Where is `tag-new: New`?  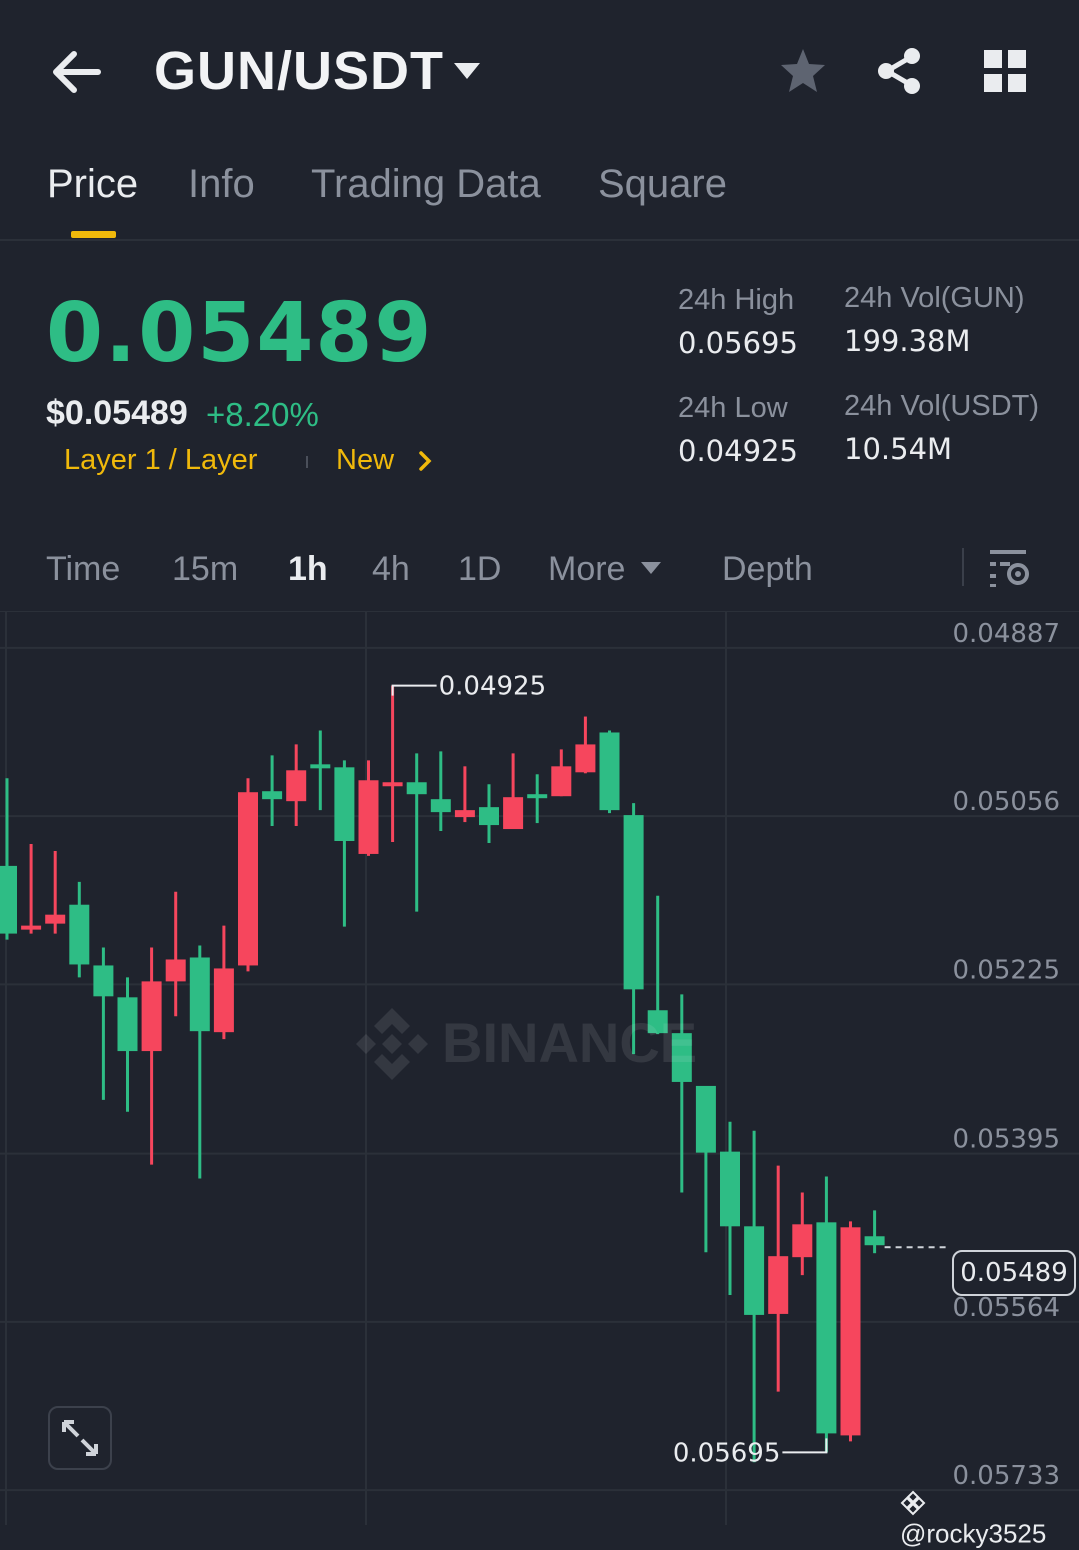 tag-new: New is located at coordinates (365, 460).